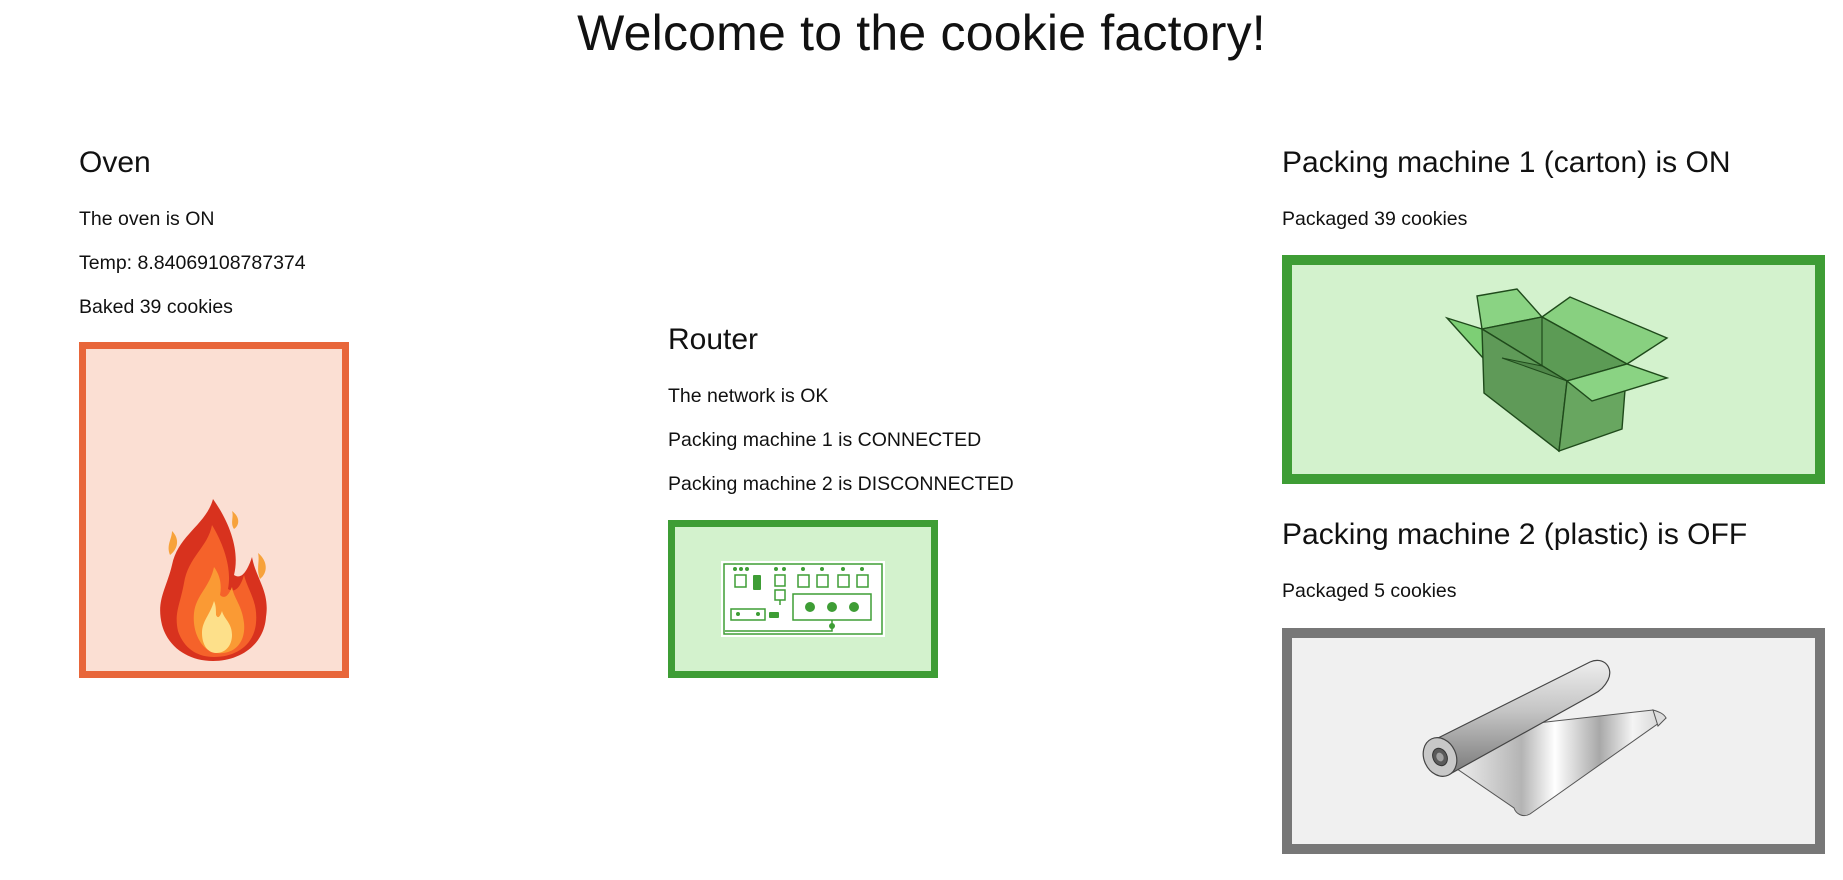 This screenshot has height=880, width=1843. What do you see at coordinates (1544, 738) in the screenshot?
I see `plastic-wrap-roll-icon` at bounding box center [1544, 738].